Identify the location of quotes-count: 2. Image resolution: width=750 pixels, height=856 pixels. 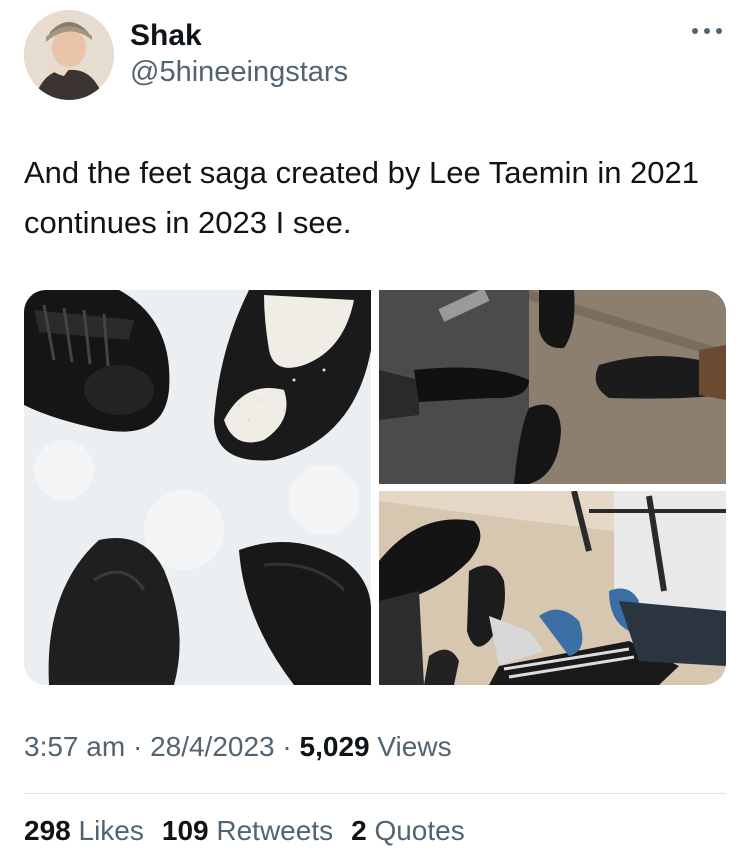
(359, 830).